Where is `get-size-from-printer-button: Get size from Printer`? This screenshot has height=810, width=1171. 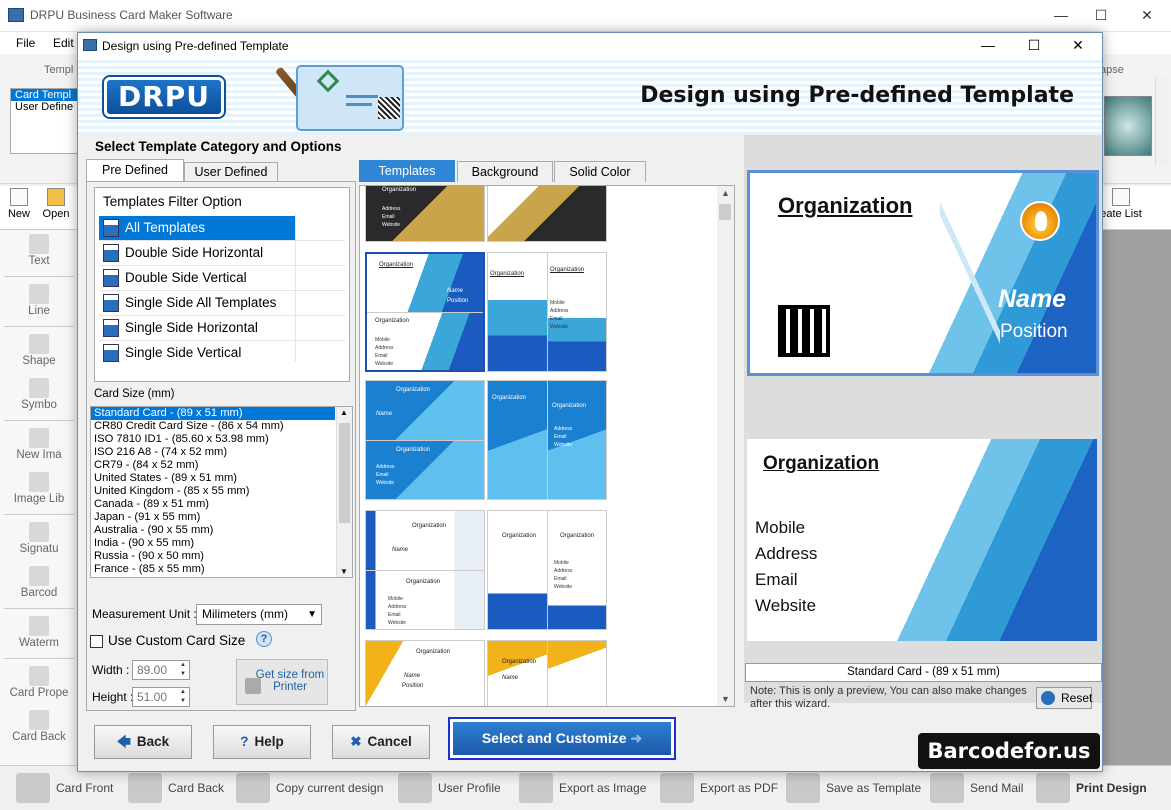 get-size-from-printer-button: Get size from Printer is located at coordinates (282, 682).